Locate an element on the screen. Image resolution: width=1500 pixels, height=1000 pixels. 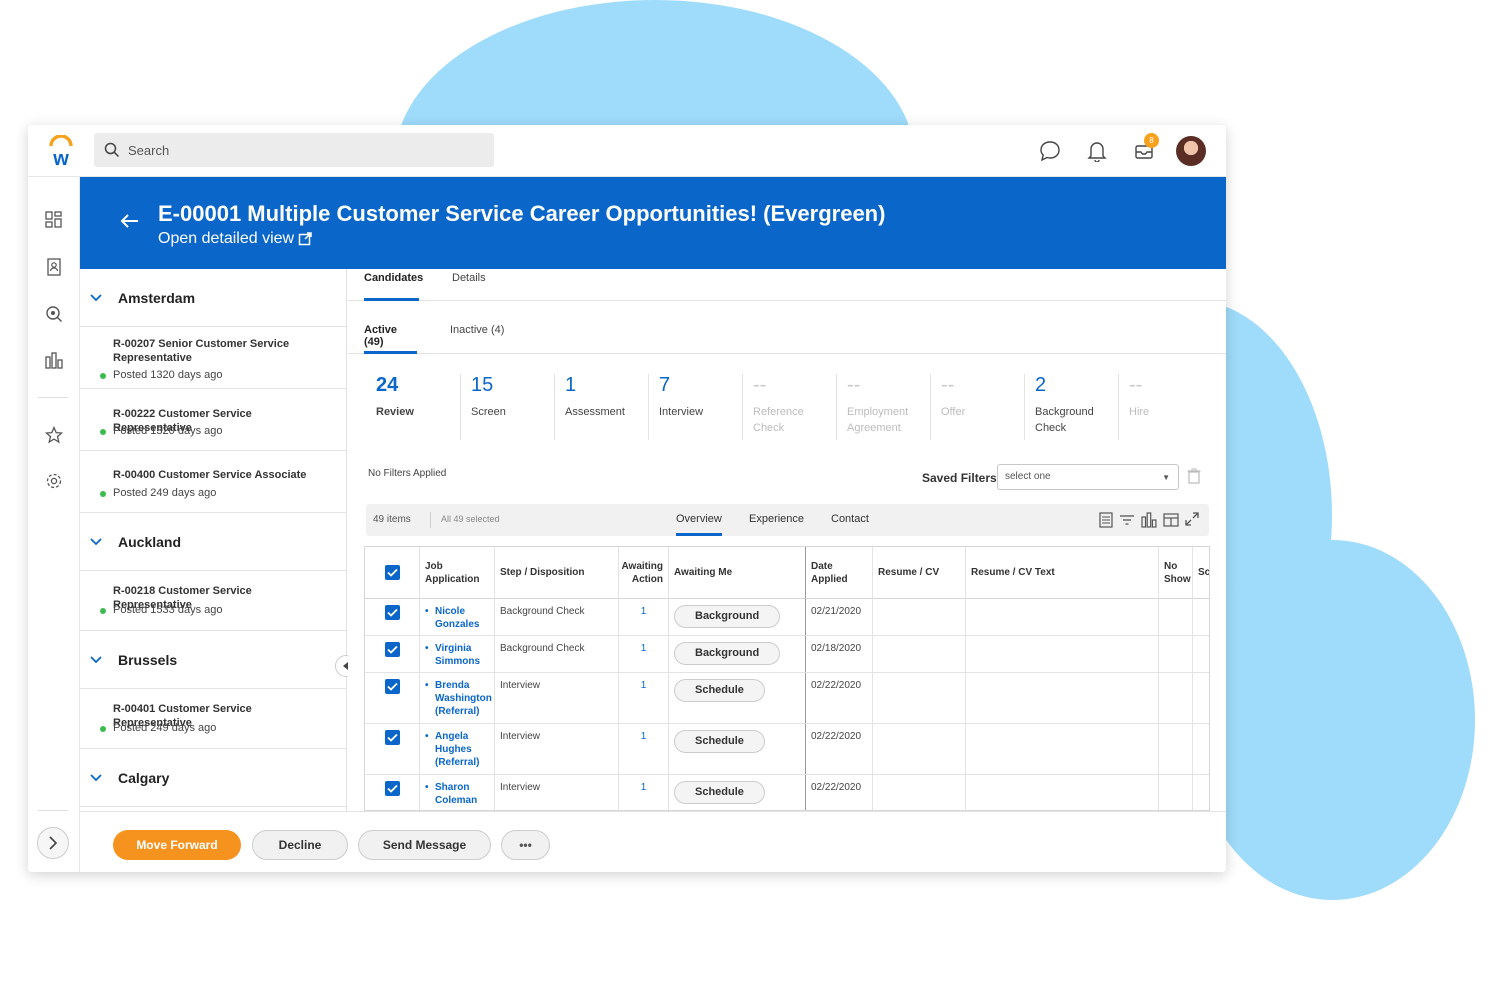
filter-icon is located at coordinates (1127, 522).